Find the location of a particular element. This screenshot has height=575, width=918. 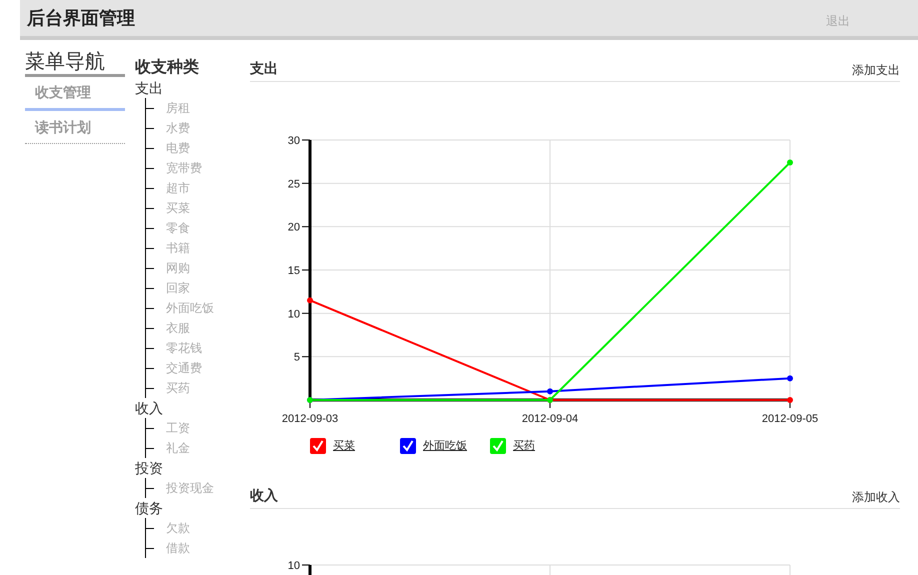

category-item: 书籍 is located at coordinates (178, 248).